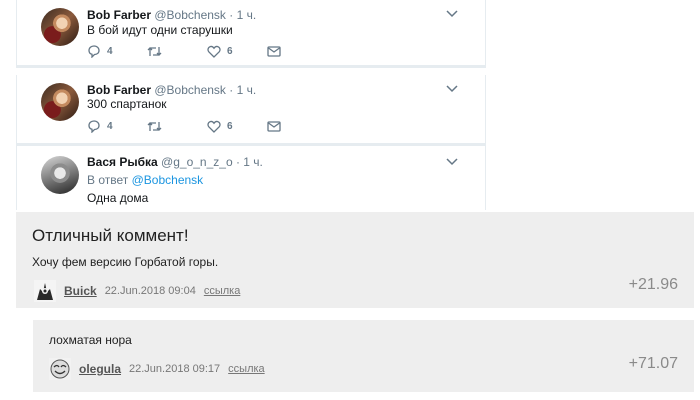 The width and height of the screenshot is (700, 400). What do you see at coordinates (175, 369) in the screenshot?
I see `comment-date: 22.Jun.2018 09:17` at bounding box center [175, 369].